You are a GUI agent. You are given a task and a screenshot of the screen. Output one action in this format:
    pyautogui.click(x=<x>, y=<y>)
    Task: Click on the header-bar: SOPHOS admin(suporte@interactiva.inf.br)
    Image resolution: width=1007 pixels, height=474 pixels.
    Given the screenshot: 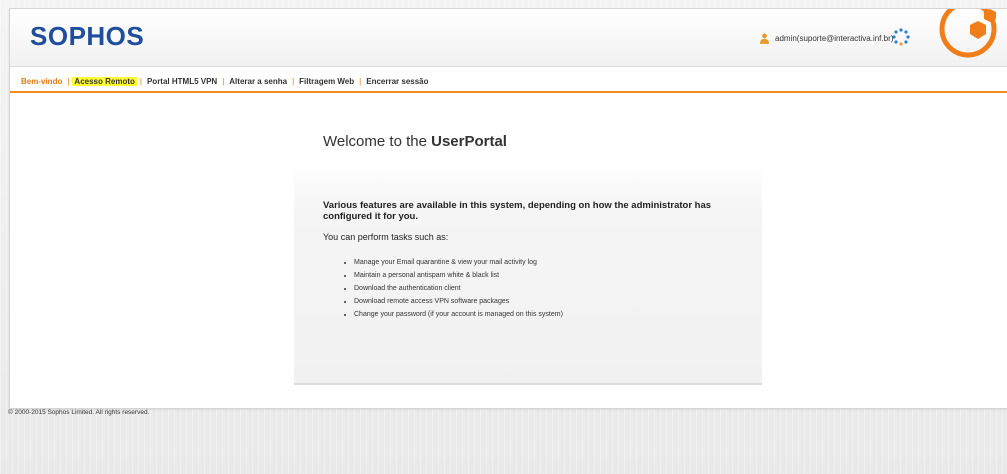 What is the action you would take?
    pyautogui.click(x=508, y=38)
    